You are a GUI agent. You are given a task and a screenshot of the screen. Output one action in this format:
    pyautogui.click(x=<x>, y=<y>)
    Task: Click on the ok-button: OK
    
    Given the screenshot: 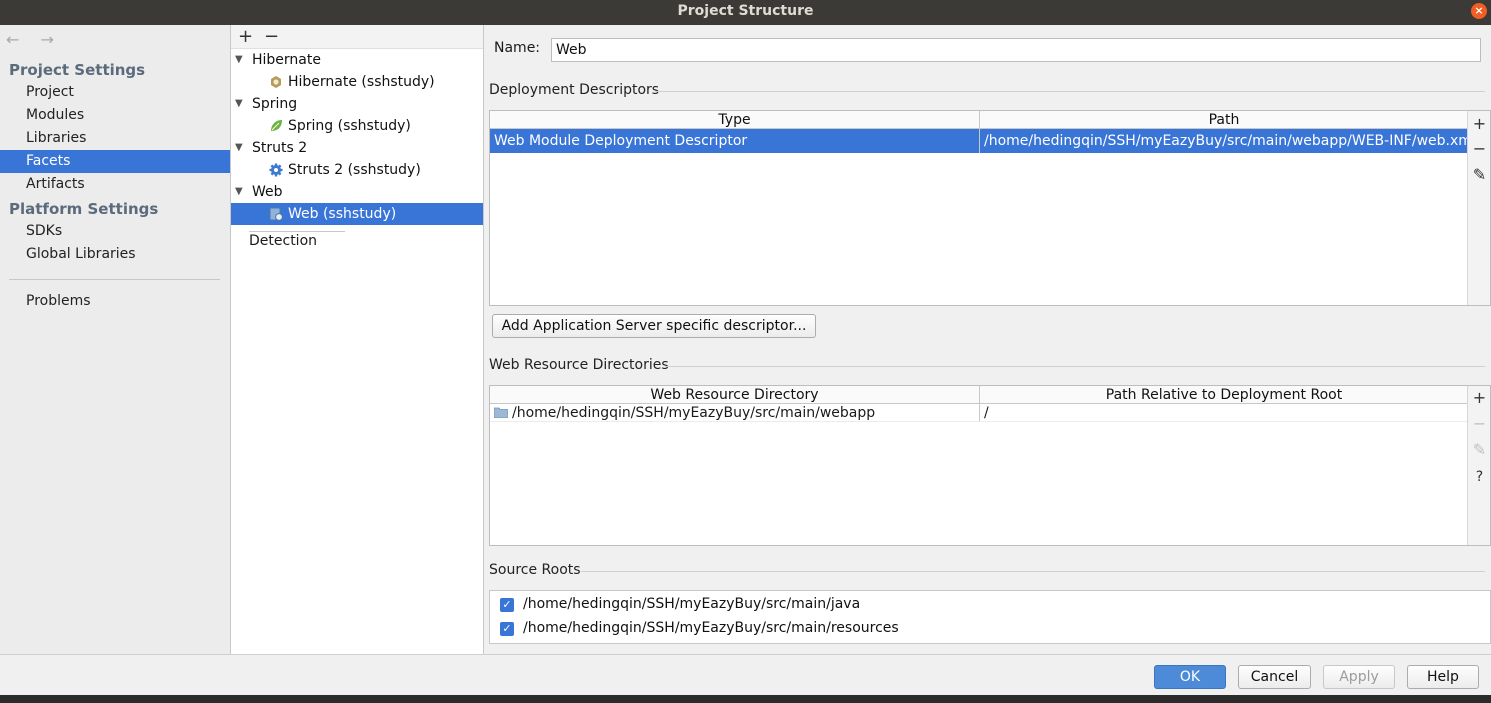 What is the action you would take?
    pyautogui.click(x=1190, y=677)
    